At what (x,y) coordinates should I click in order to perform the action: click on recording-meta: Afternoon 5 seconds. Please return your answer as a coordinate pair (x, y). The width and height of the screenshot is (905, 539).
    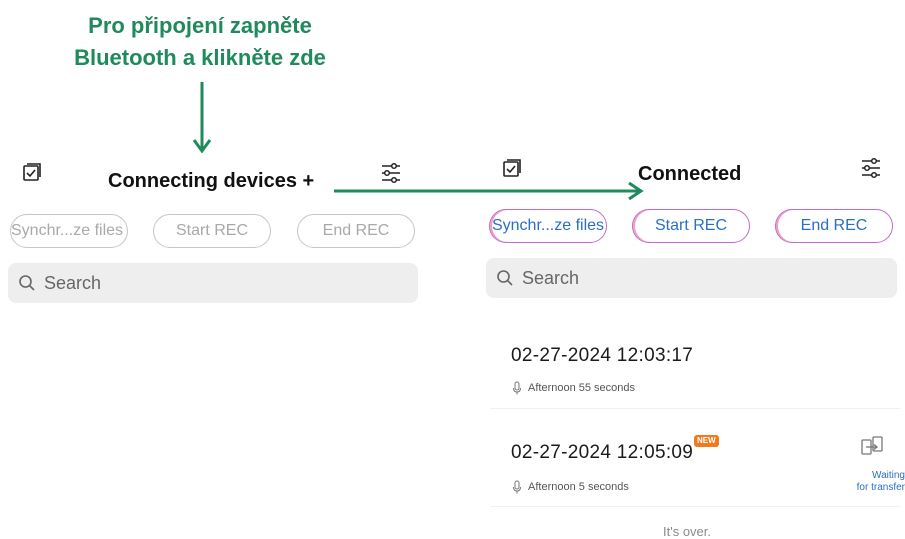
    Looking at the image, I should click on (570, 487).